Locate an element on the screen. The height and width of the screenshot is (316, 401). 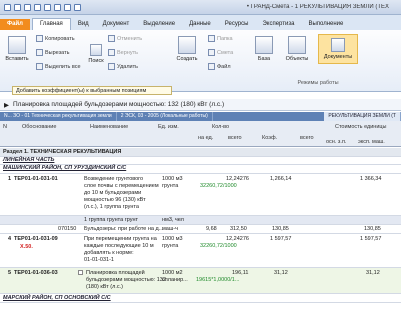
cut-button: Вырезать is located at coordinates (52, 52).